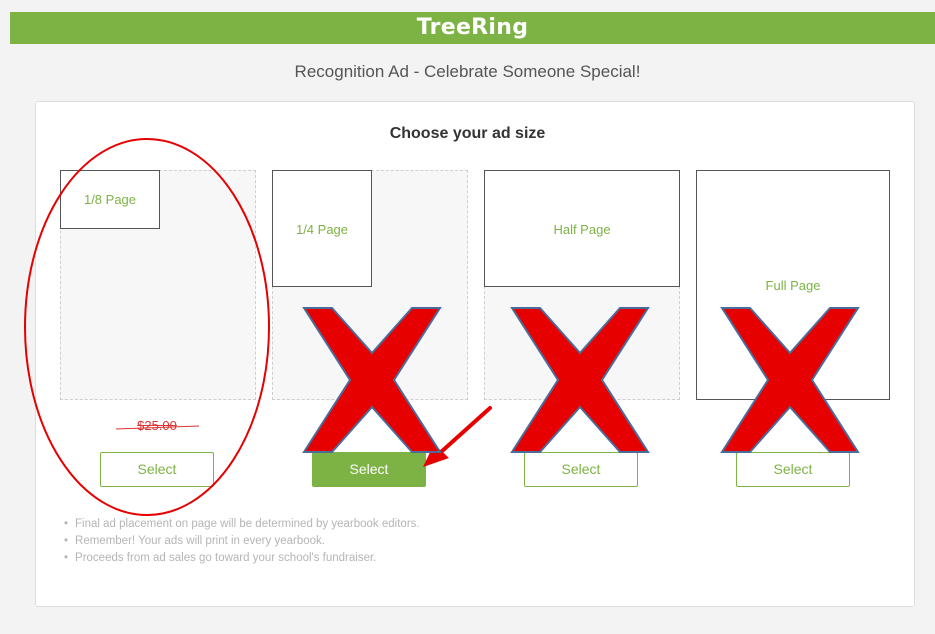 This screenshot has height=634, width=935. Describe the element at coordinates (581, 469) in the screenshot. I see `select-button-half: Select` at that location.